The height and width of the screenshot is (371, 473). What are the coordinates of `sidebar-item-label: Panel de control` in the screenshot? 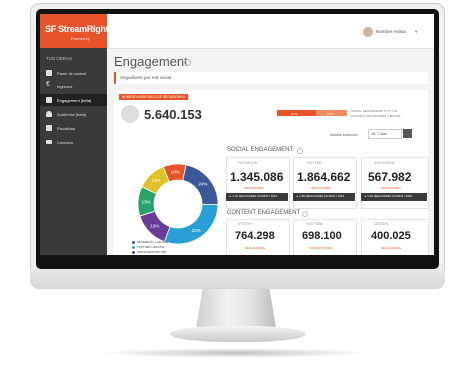 It's located at (71, 73).